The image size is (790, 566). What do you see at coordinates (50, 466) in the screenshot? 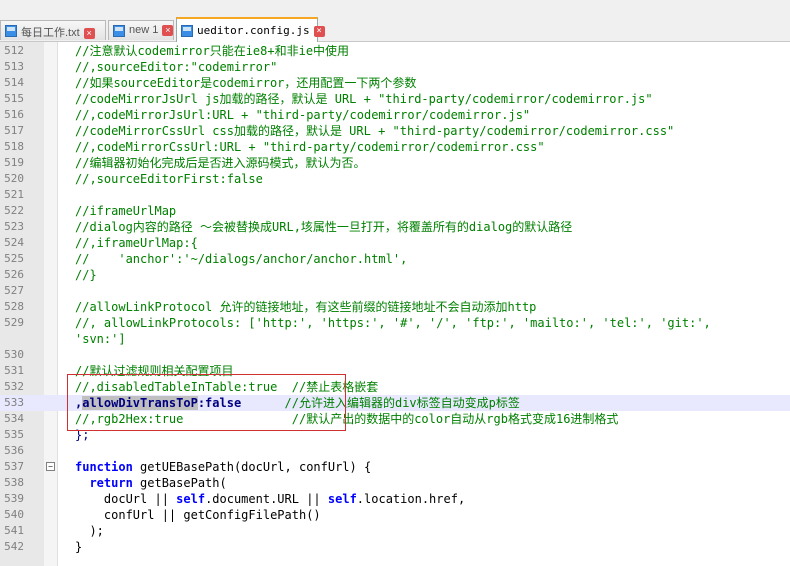
I see `fold-toggle-icon: −` at bounding box center [50, 466].